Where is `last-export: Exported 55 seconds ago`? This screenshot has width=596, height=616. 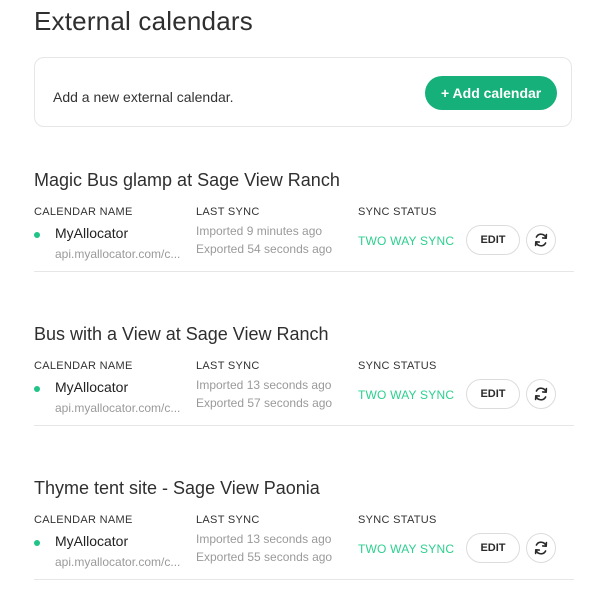
last-export: Exported 55 seconds ago is located at coordinates (264, 557).